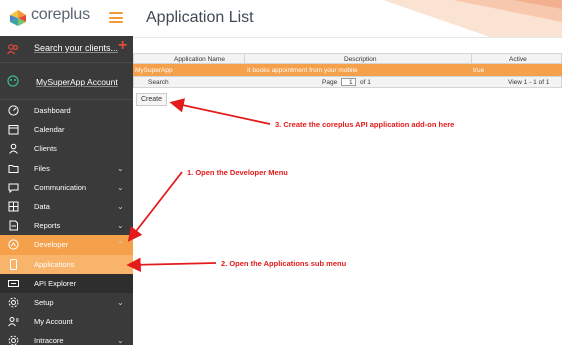 The height and width of the screenshot is (345, 562). Describe the element at coordinates (220, 111) in the screenshot. I see `arrow-step3` at that location.